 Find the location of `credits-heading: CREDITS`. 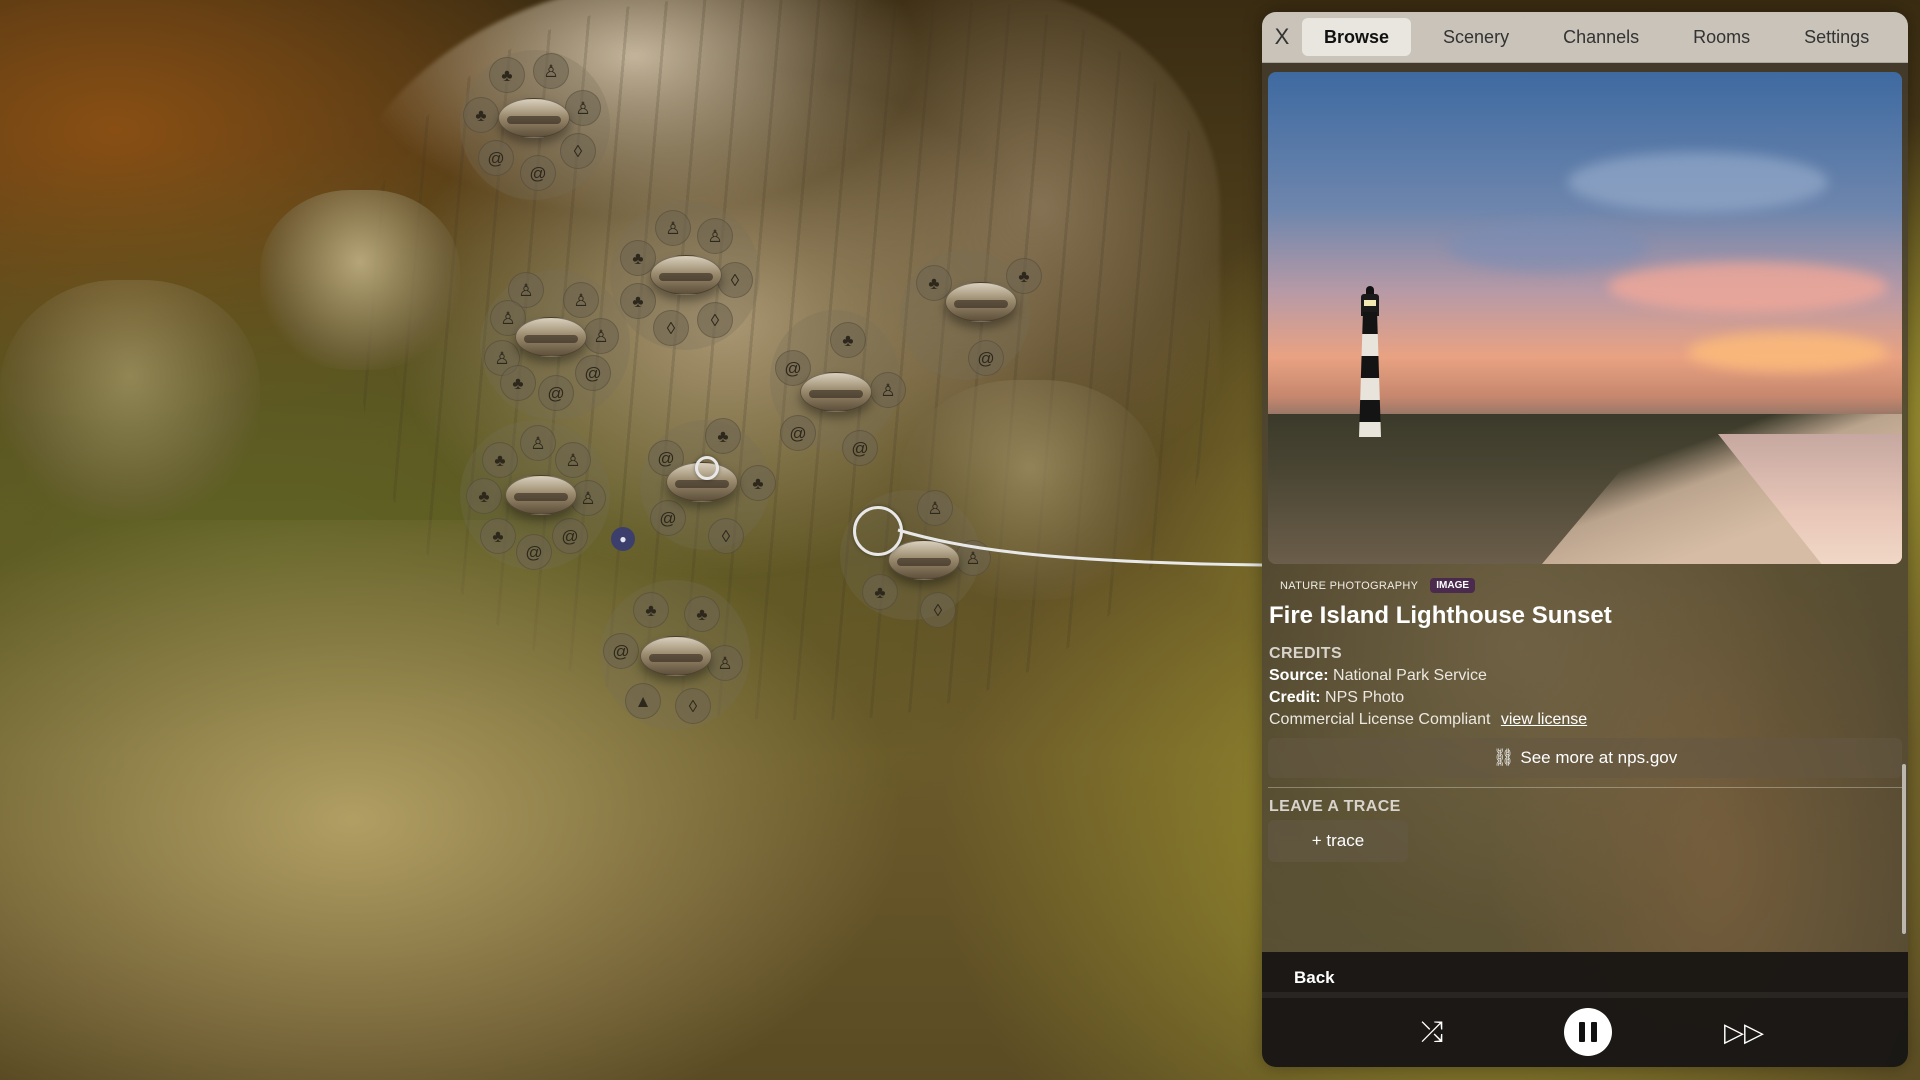

credits-heading: CREDITS is located at coordinates (1306, 653).